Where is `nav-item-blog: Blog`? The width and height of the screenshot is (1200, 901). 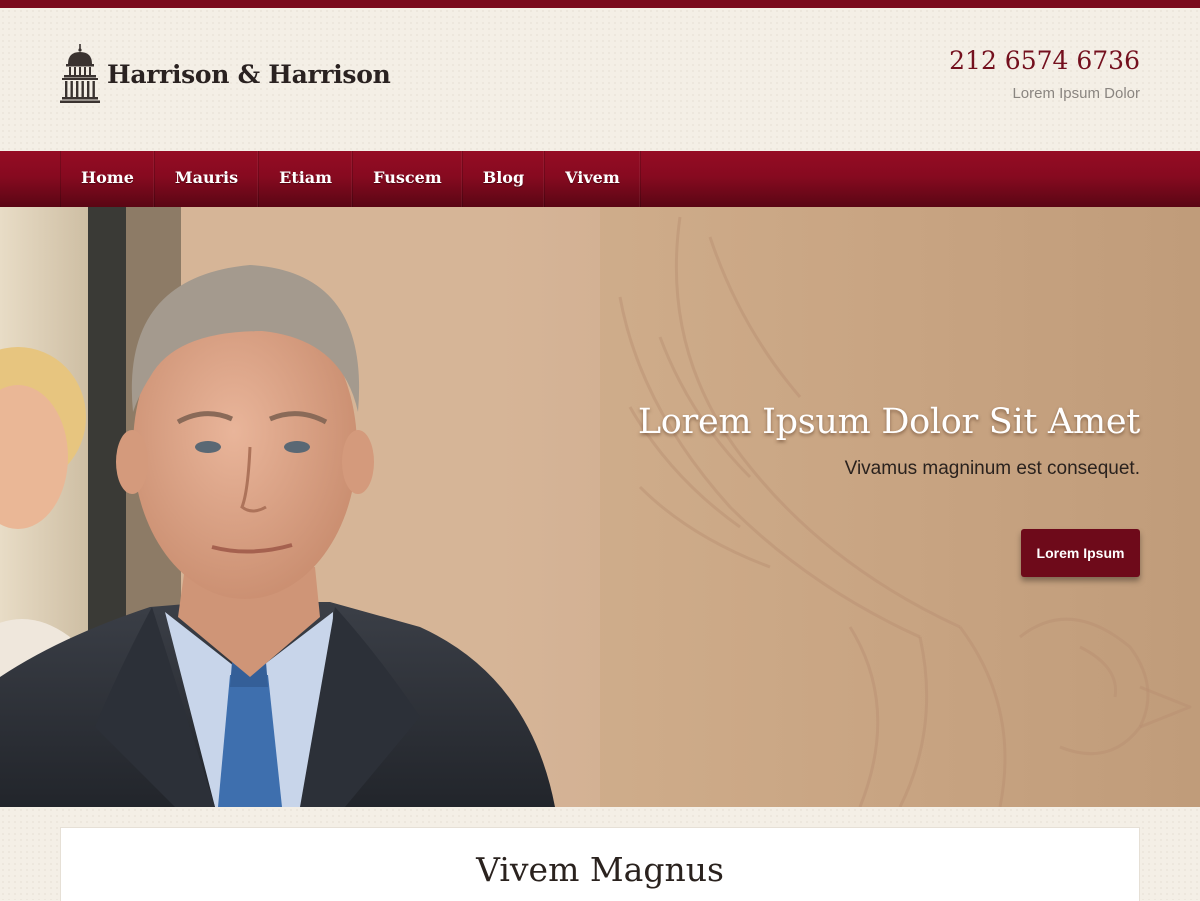 nav-item-blog: Blog is located at coordinates (504, 179).